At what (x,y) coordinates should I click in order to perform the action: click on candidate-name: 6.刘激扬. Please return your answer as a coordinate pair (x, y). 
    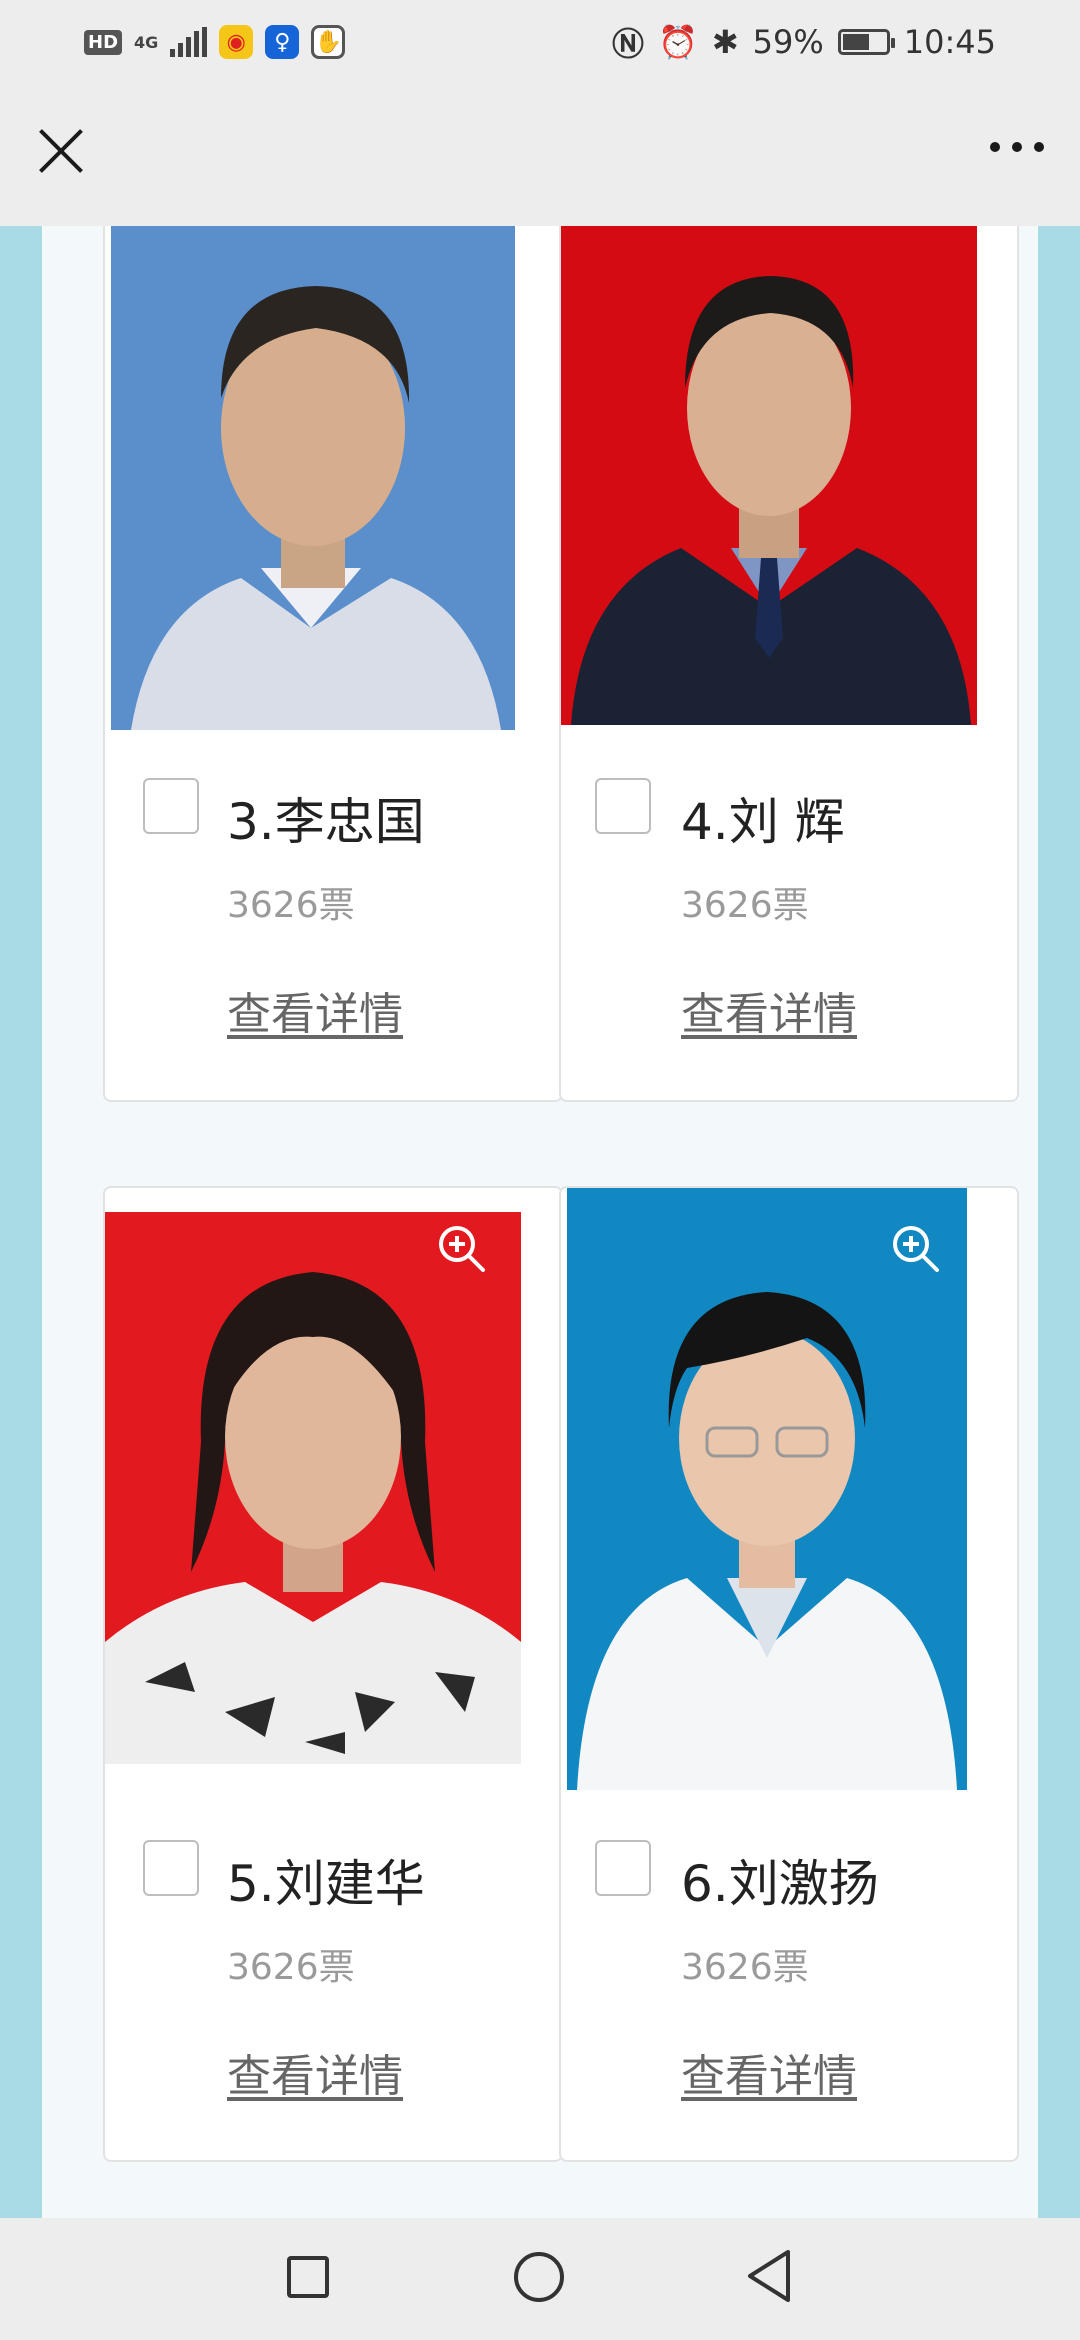
    Looking at the image, I should click on (780, 1884).